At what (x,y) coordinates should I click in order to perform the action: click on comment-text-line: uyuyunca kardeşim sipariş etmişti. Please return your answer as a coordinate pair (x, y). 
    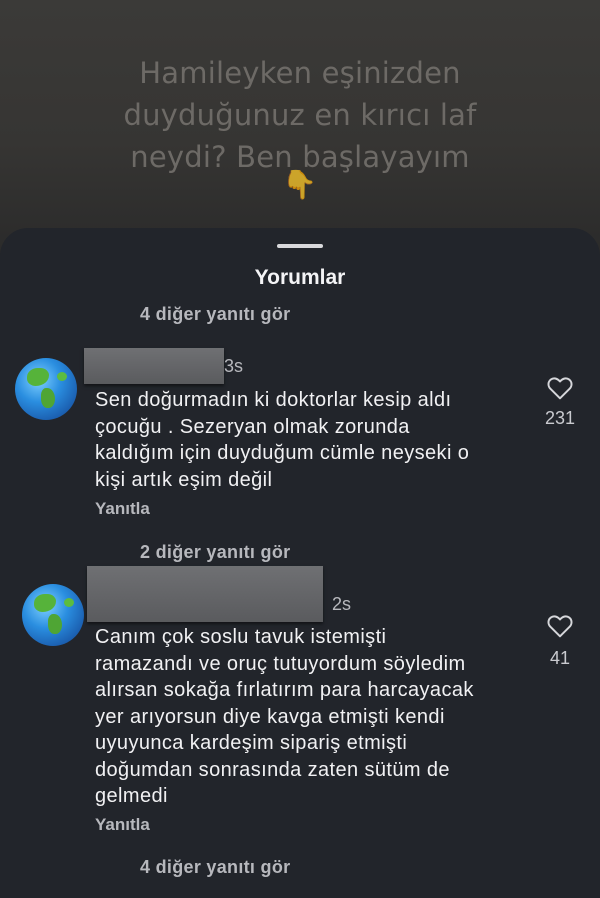
    Looking at the image, I should click on (251, 743).